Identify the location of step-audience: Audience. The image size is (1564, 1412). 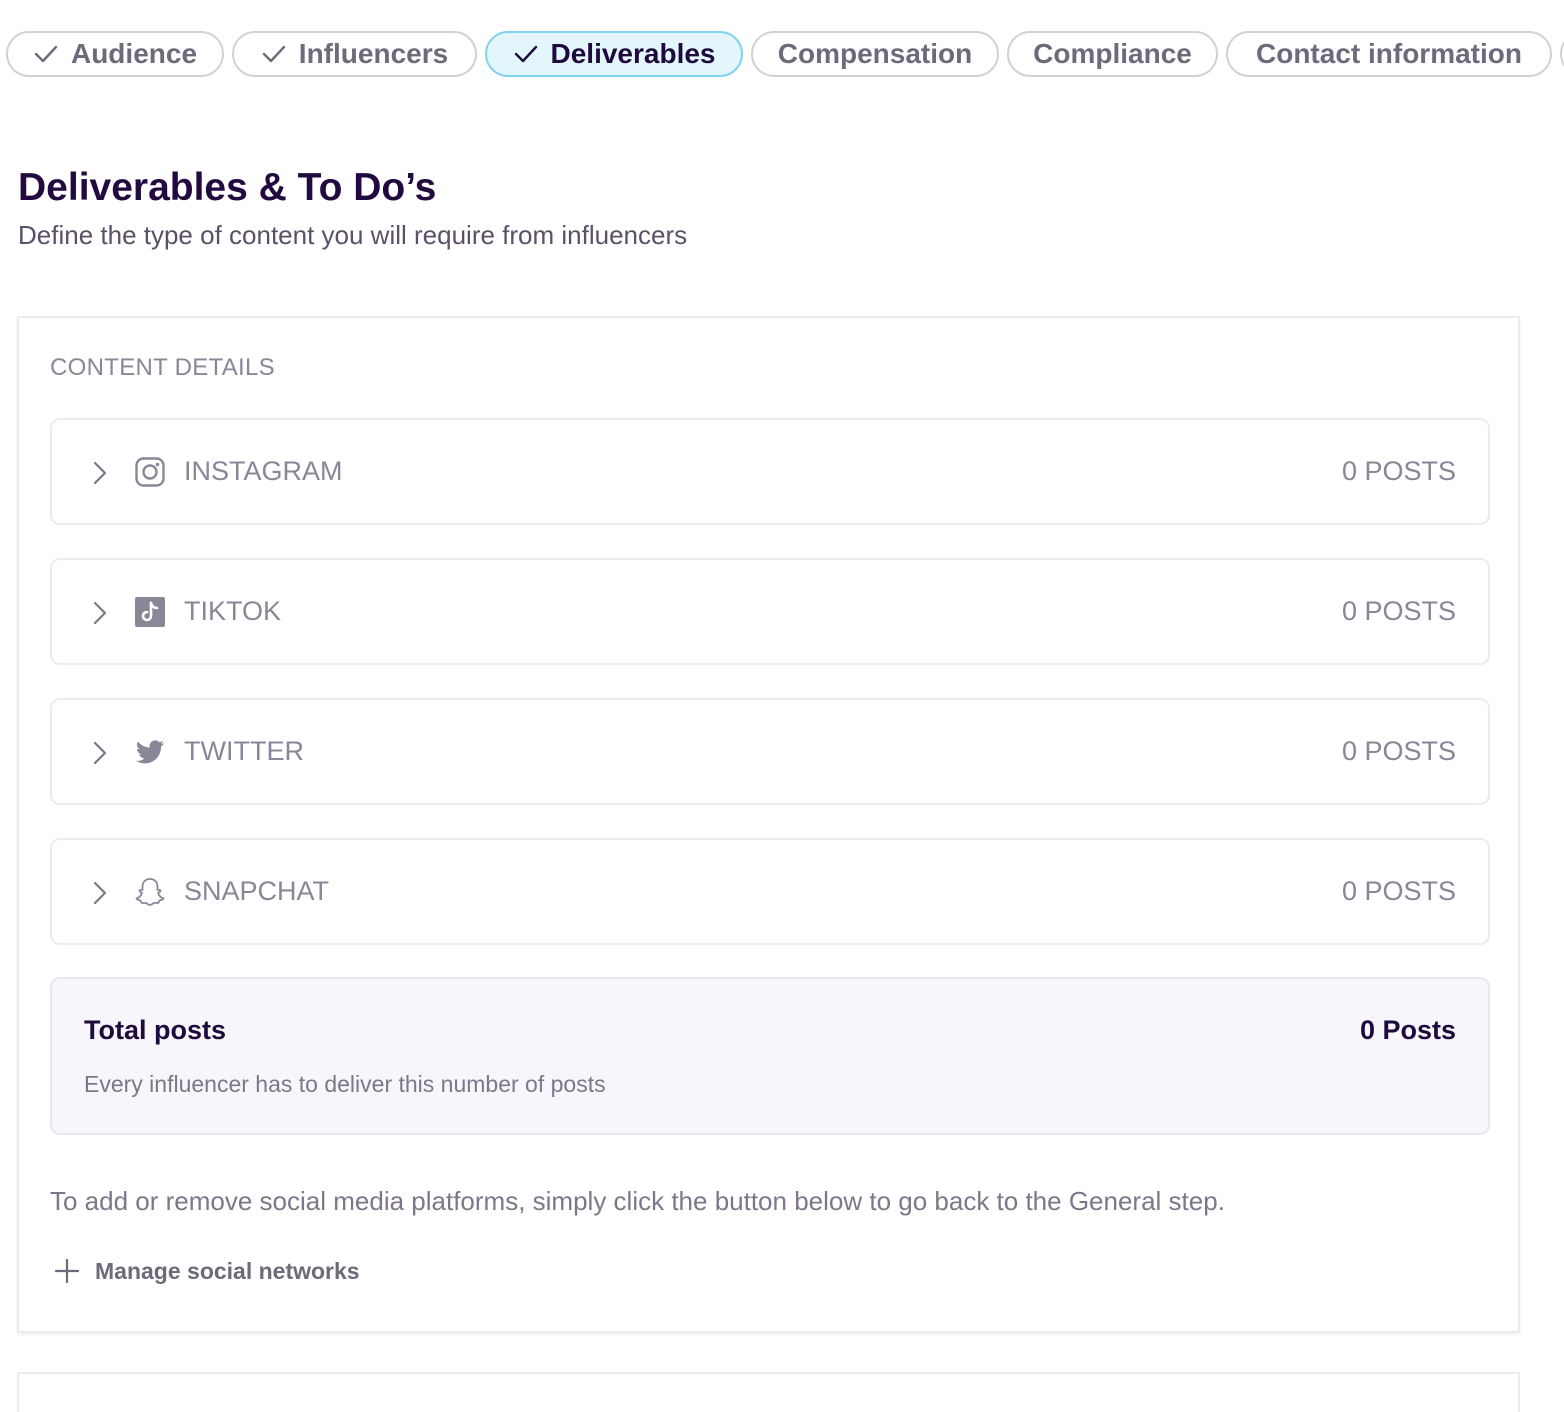
(115, 54).